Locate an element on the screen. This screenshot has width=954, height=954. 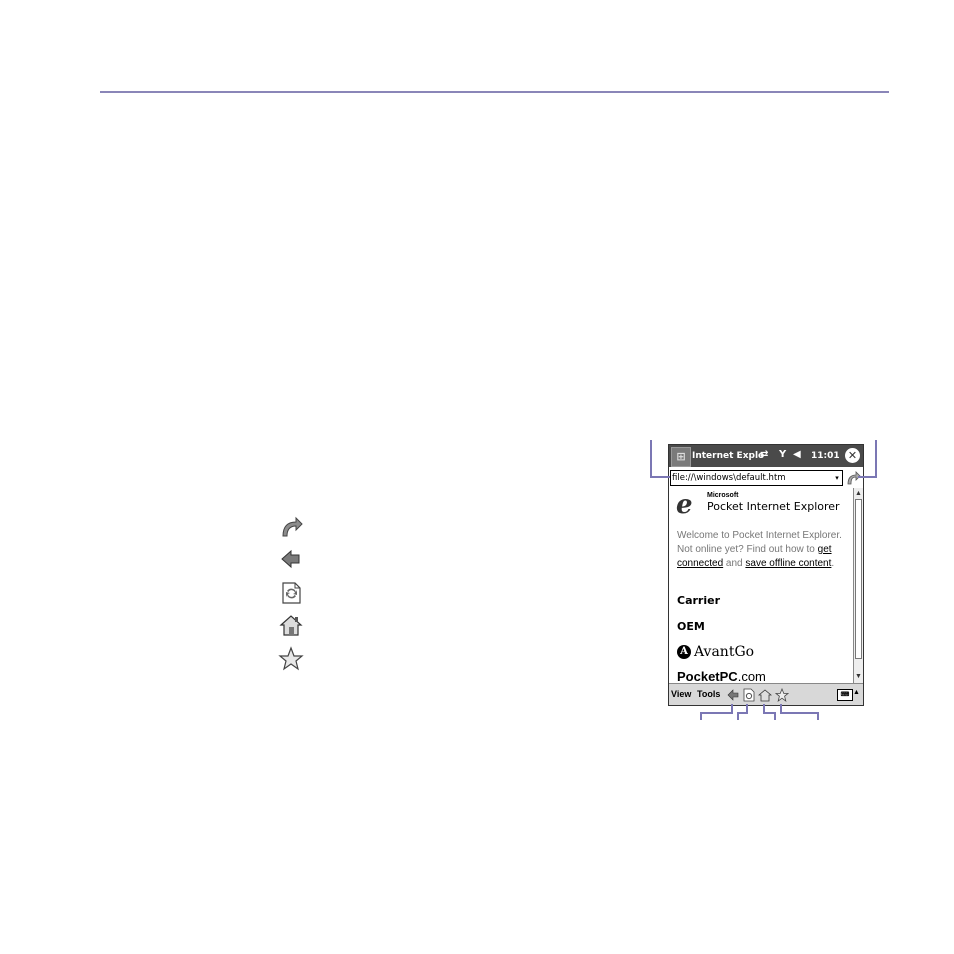
callout-line-home is located at coordinates (775, 716).